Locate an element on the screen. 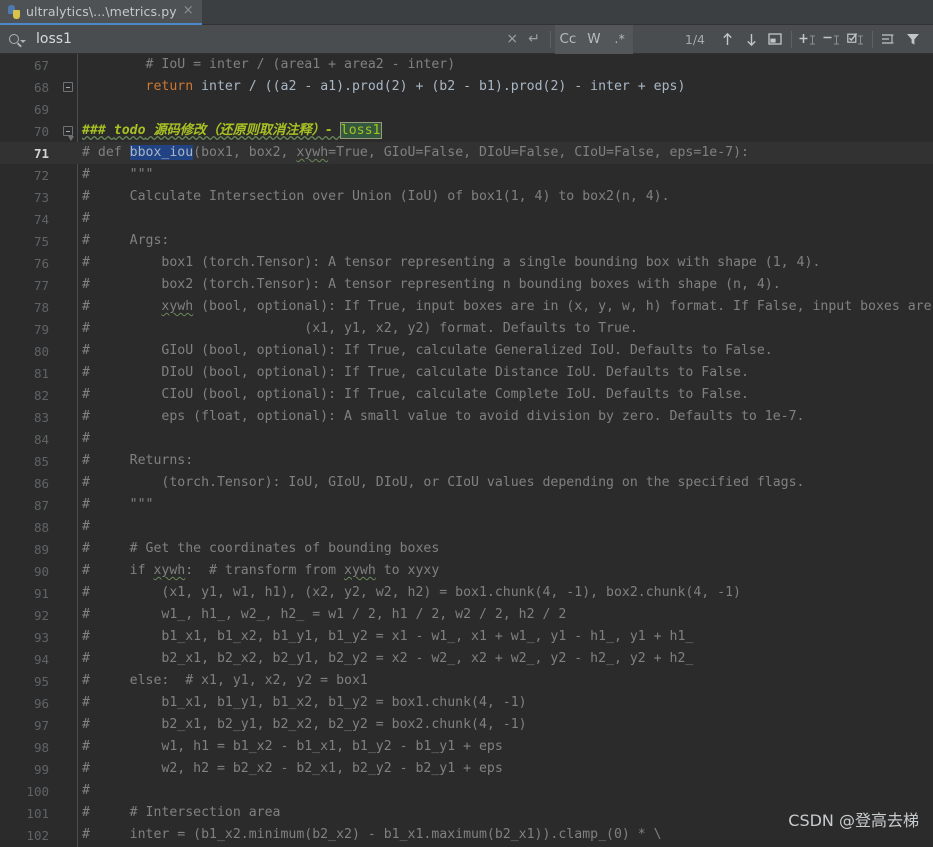 The height and width of the screenshot is (847, 933). code-line: 70 ### todo 源码修改（还原则取消注释）- loss1 is located at coordinates (466, 131).